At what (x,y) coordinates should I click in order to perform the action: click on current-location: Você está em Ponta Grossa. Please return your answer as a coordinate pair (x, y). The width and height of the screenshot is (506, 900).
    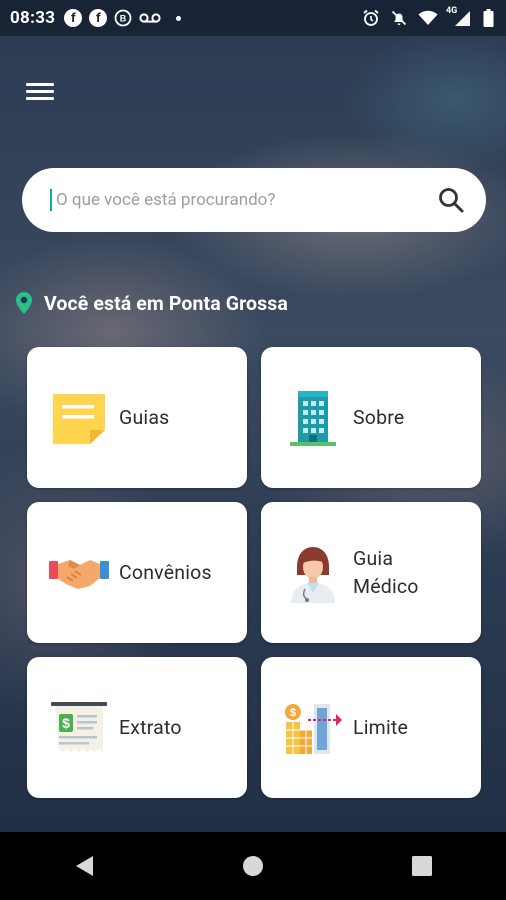
    Looking at the image, I should click on (151, 303).